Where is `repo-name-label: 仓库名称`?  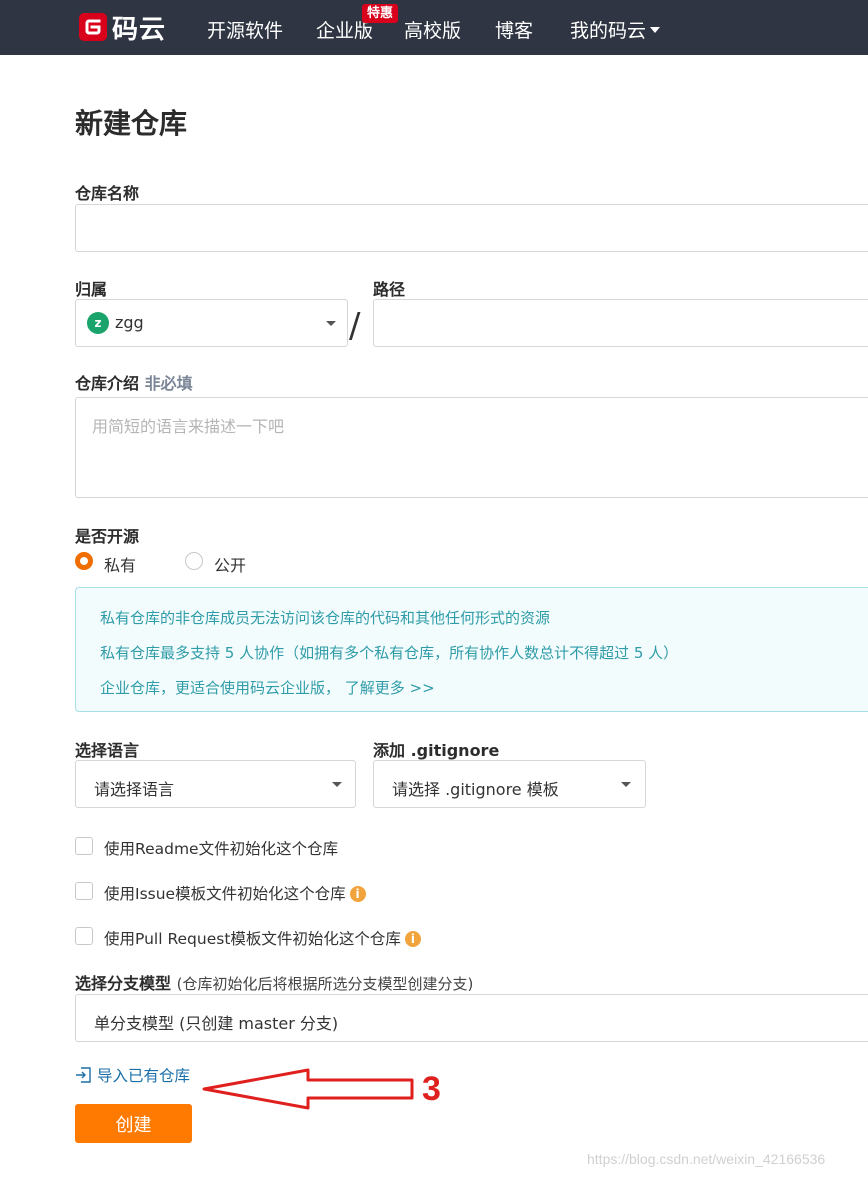 repo-name-label: 仓库名称 is located at coordinates (107, 193).